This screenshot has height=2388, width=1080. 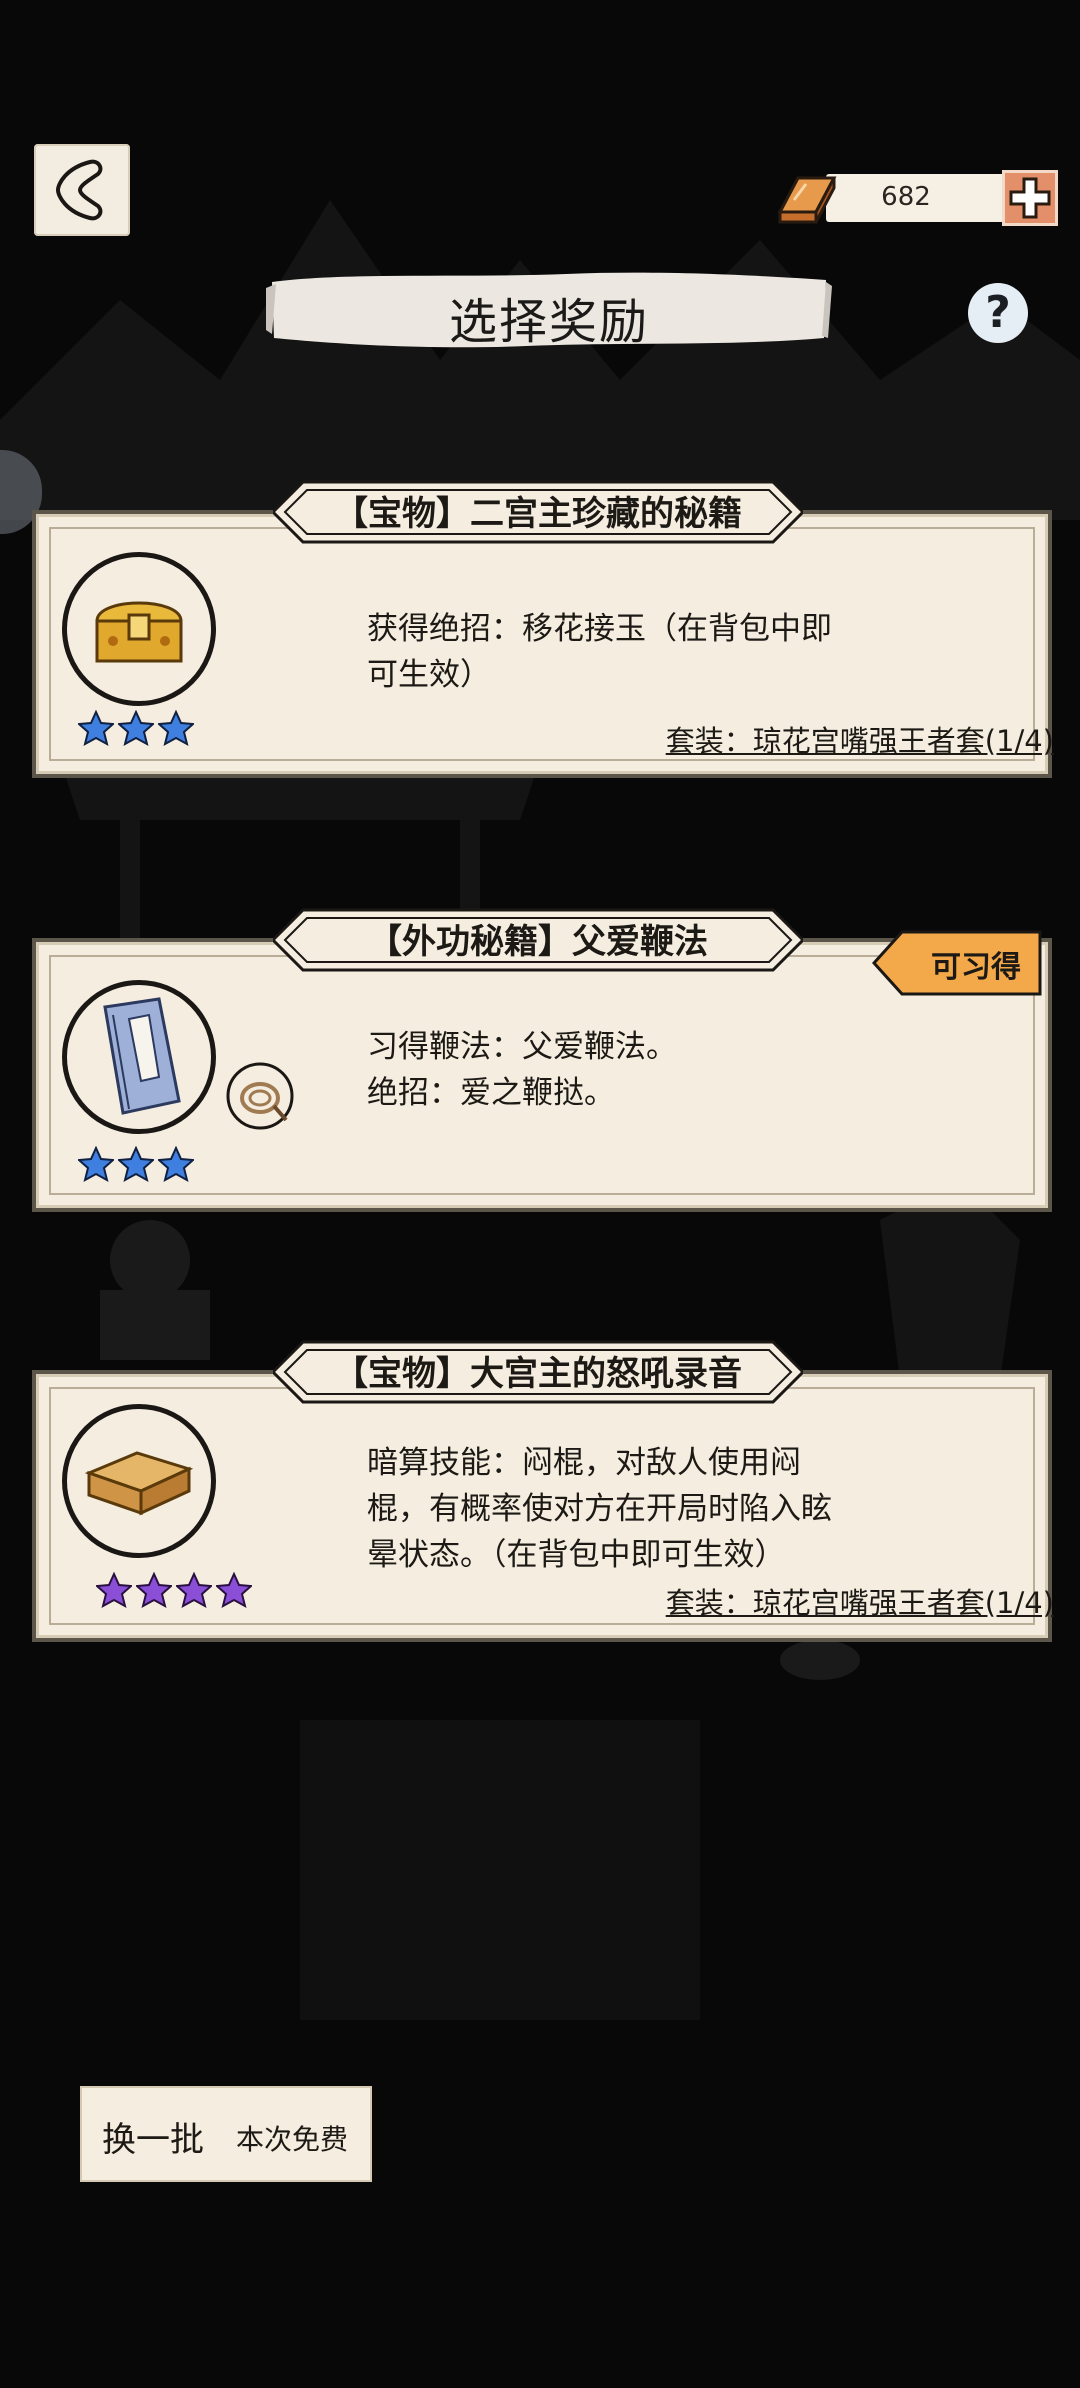 I want to click on reward-description: 习得鞭法：父爱鞭法。 绝招：爱之鞭挞。, so click(x=667, y=1070).